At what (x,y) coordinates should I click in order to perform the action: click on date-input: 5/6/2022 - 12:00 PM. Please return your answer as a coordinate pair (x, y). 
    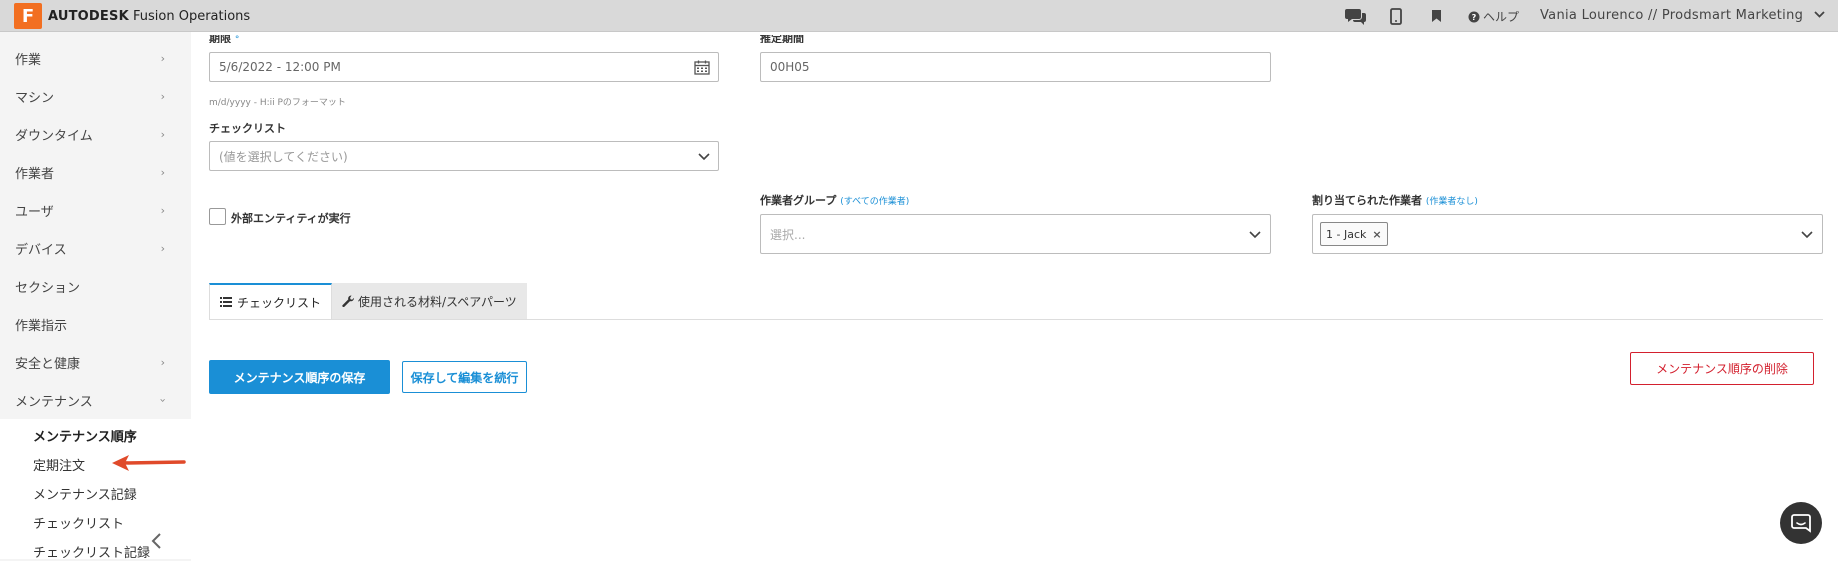
    Looking at the image, I should click on (464, 67).